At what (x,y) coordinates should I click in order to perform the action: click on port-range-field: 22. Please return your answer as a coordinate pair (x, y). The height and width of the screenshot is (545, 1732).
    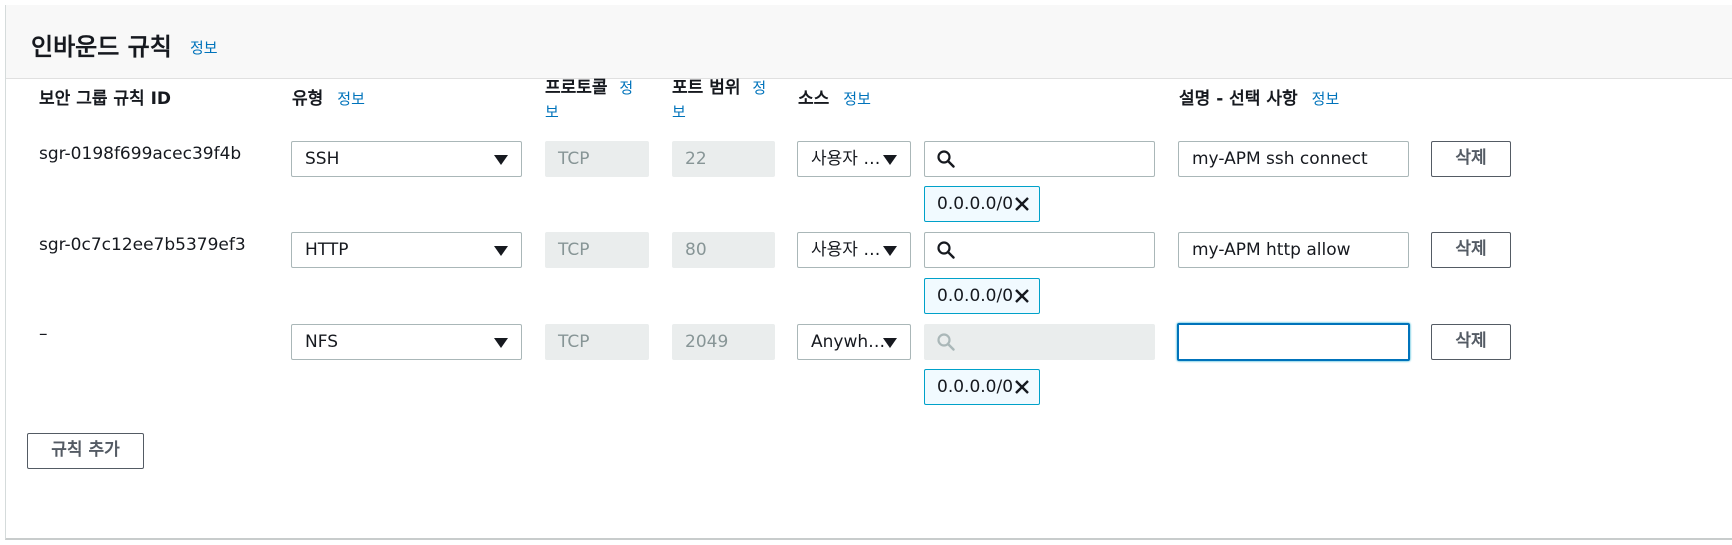
    Looking at the image, I should click on (723, 159).